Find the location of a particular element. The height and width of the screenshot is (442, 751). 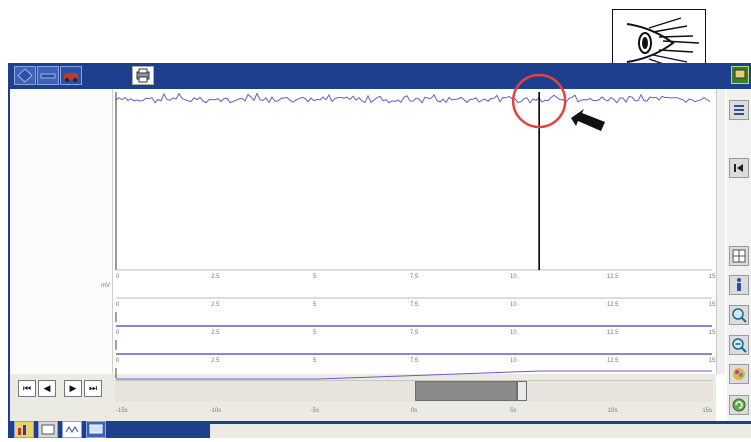

unit-label: mV is located at coordinates (105, 286).